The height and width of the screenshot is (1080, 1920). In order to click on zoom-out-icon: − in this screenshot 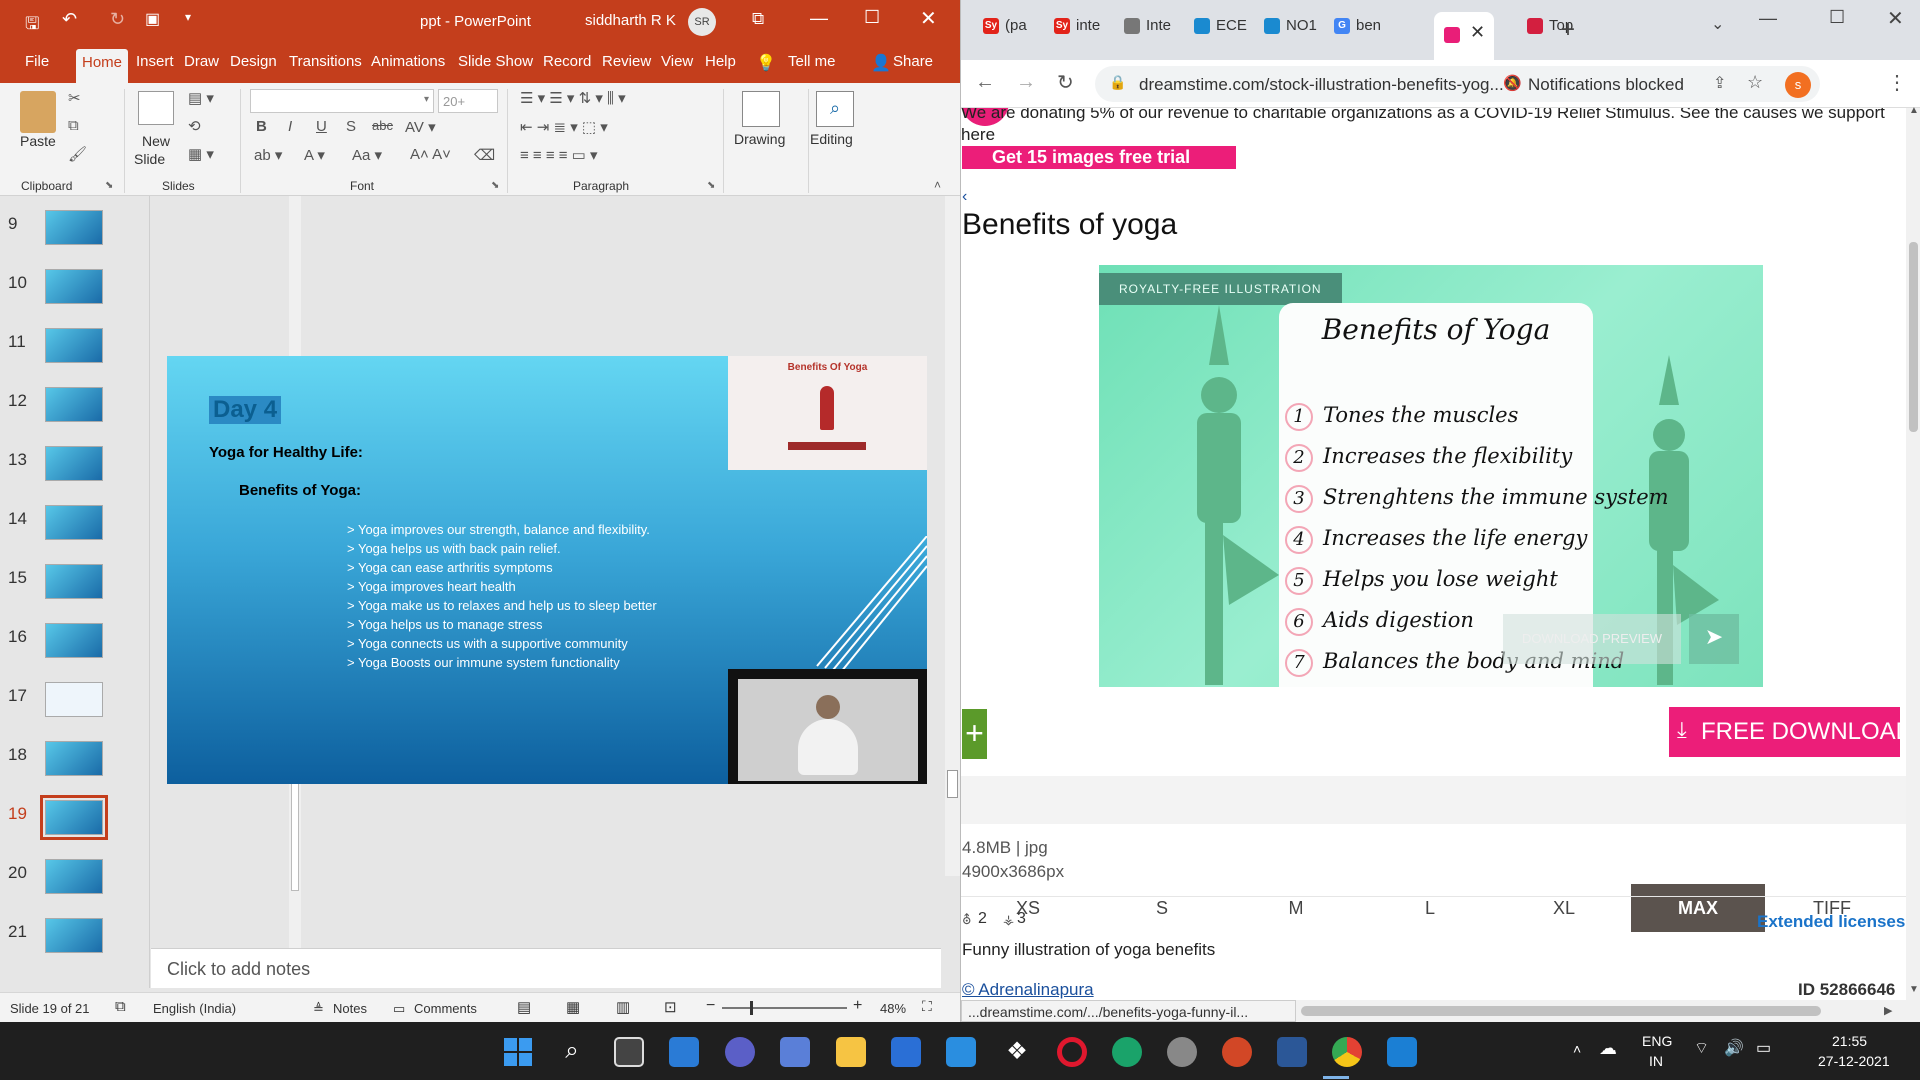, I will do `click(710, 1006)`.